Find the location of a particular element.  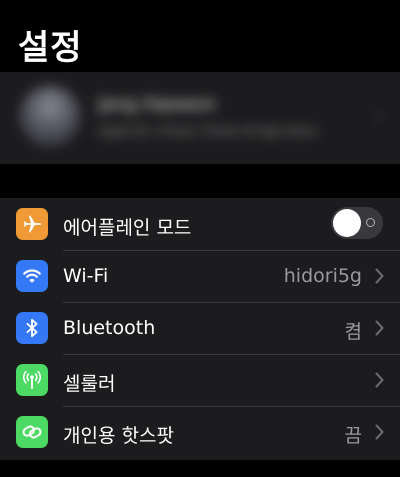

settings-row-airplane-mode: 에어플레인 모드 is located at coordinates (200, 224).